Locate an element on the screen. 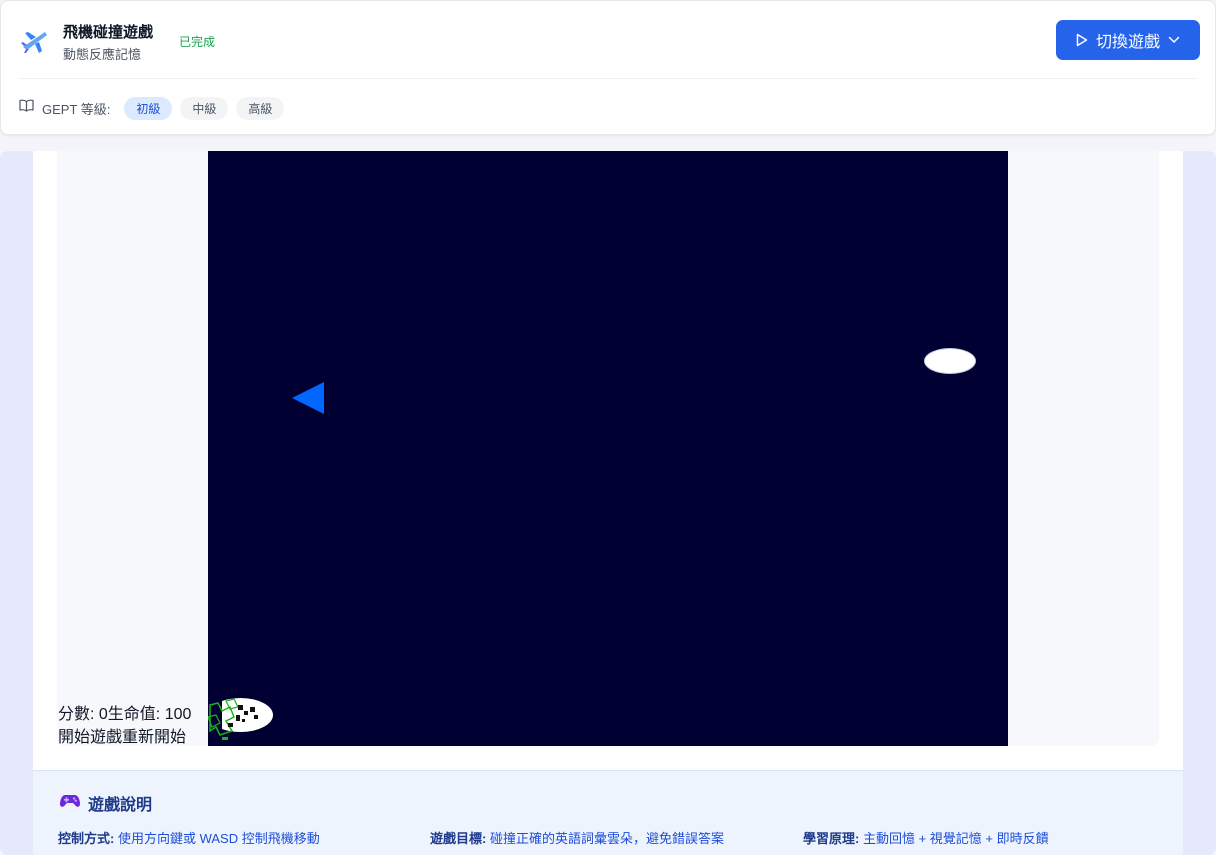 The height and width of the screenshot is (855, 1216). control-info: 控制方式: 使用方向鍵或 WASD 控制飛機移動 is located at coordinates (189, 837).